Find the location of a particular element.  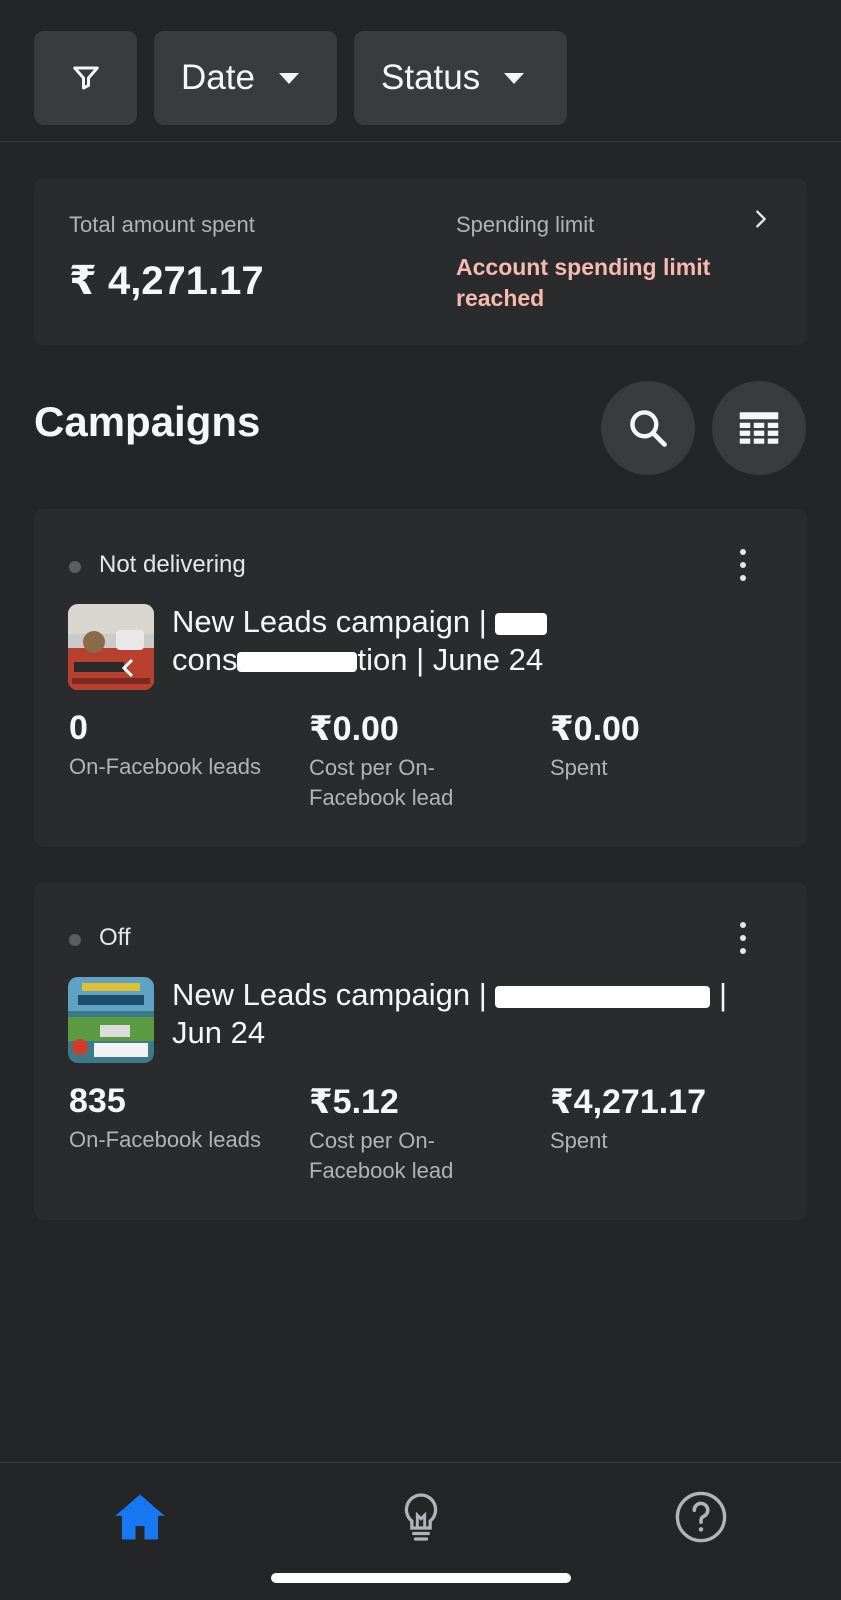

table-icon is located at coordinates (759, 428).